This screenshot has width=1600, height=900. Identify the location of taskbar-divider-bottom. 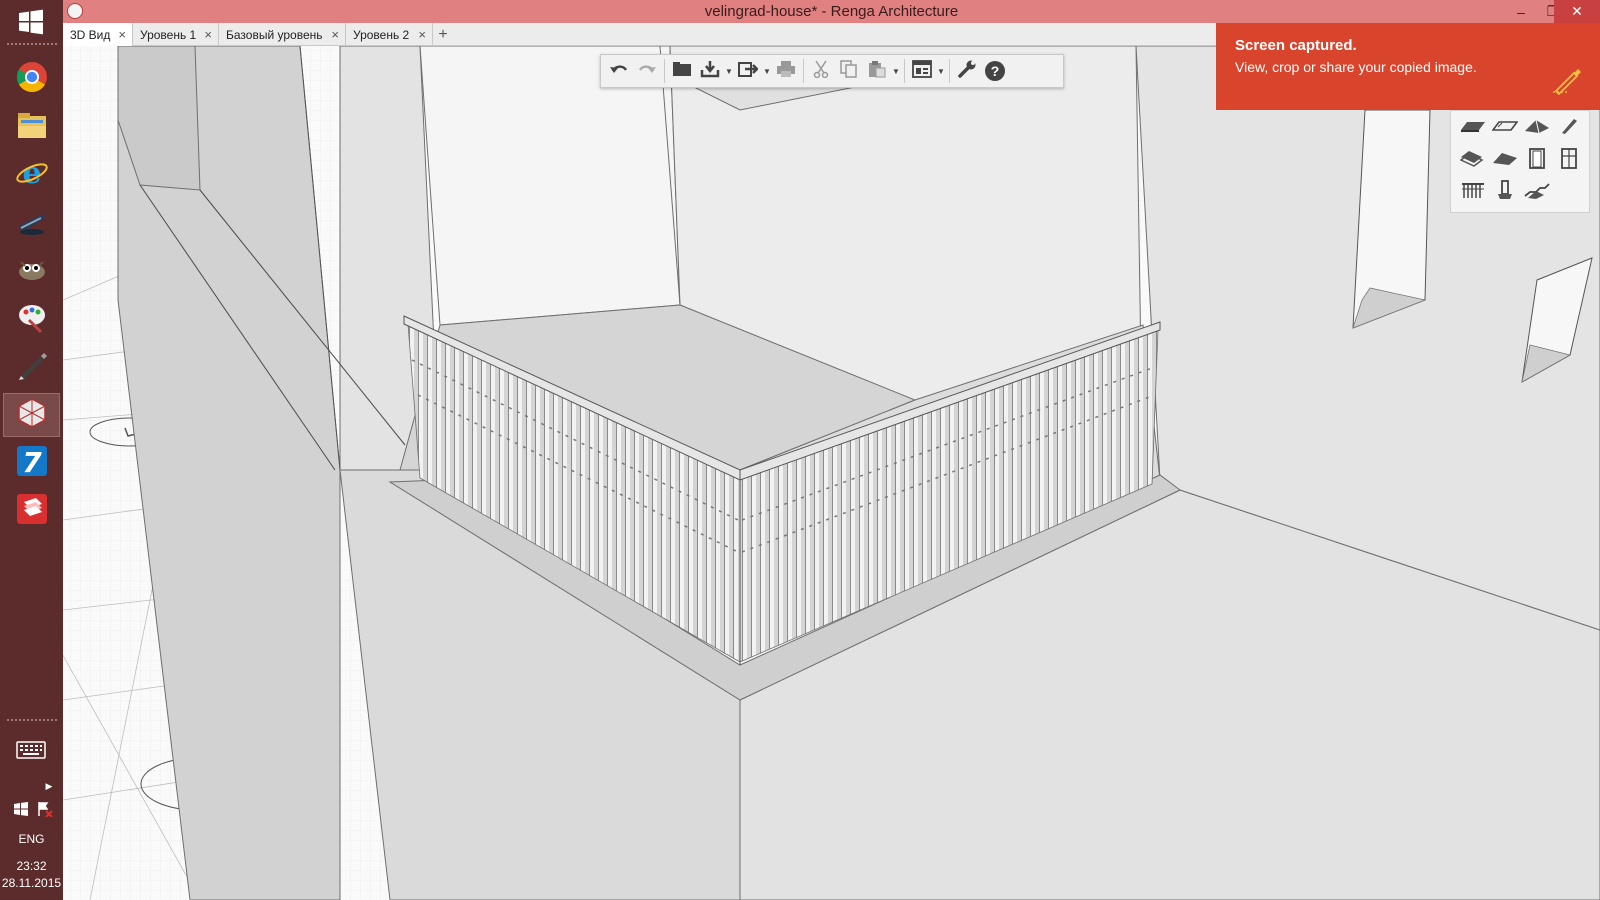
(31, 720).